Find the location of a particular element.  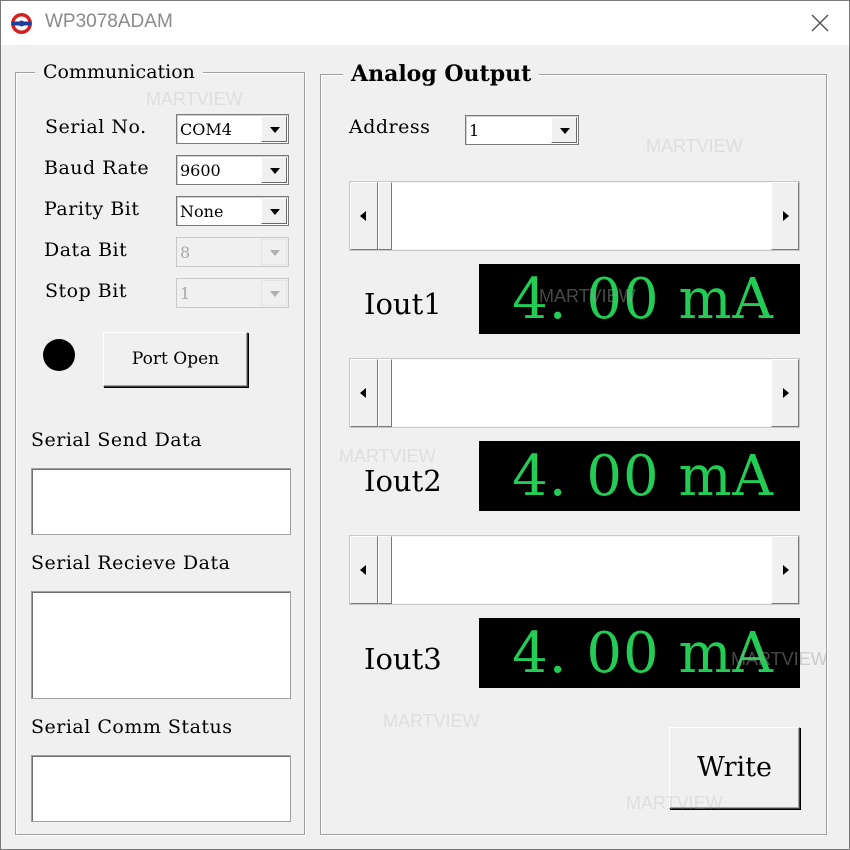

write-button-label: Write is located at coordinates (734, 767).